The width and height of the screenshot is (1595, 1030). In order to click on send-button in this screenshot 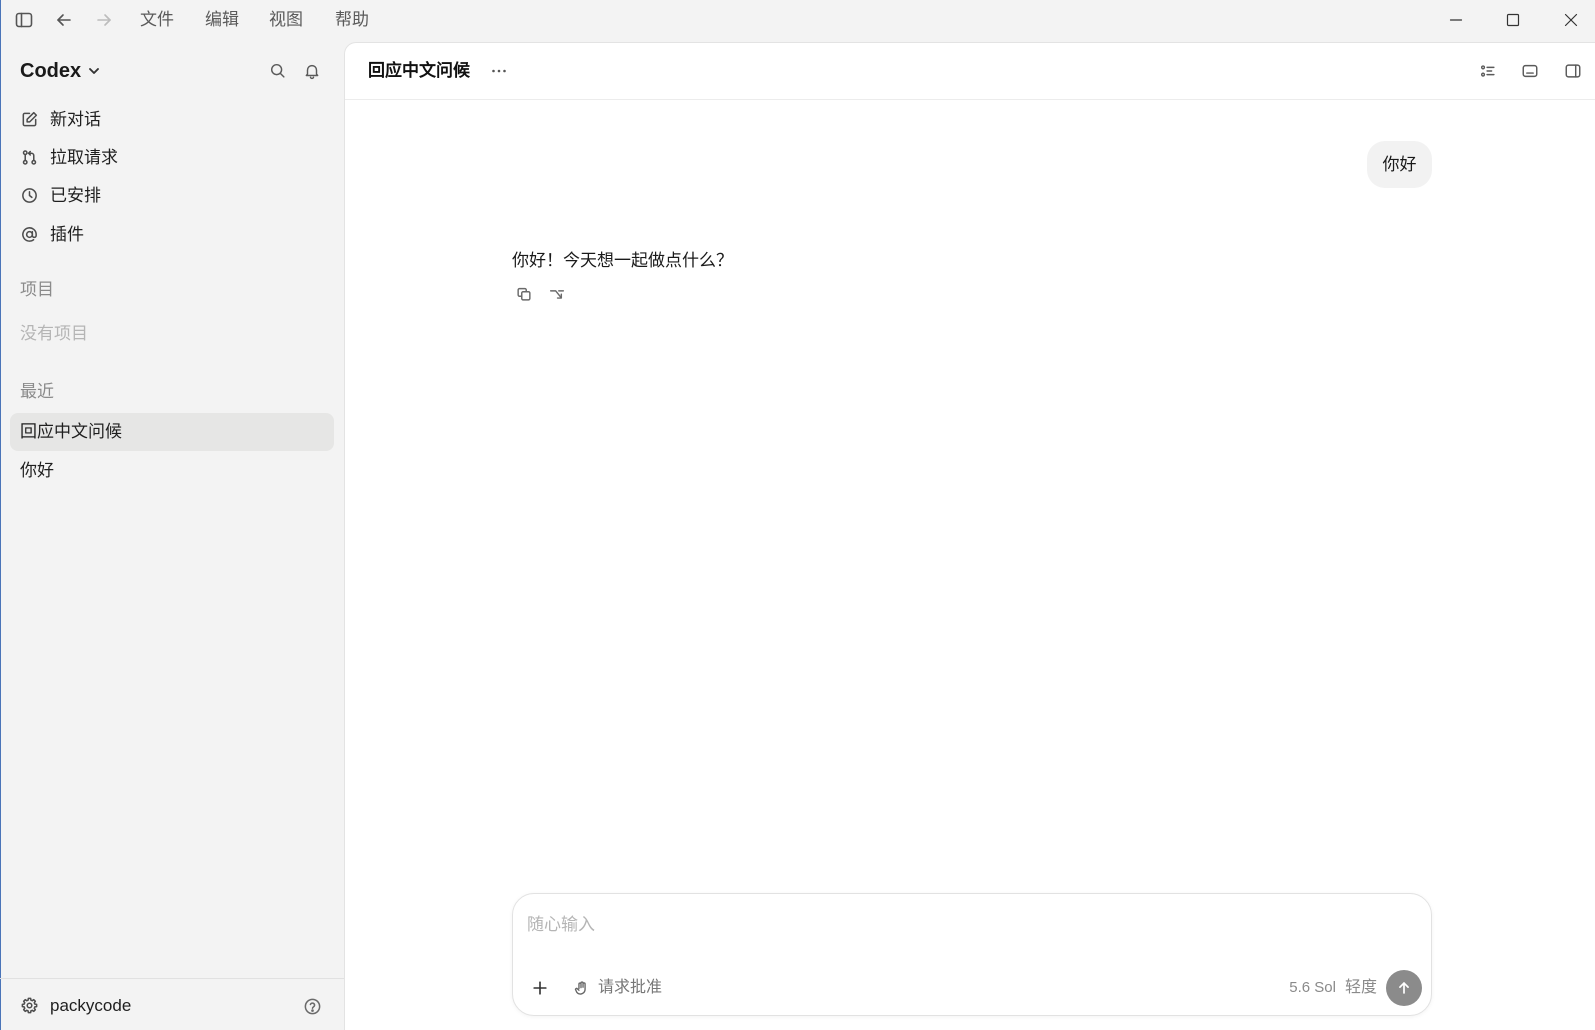, I will do `click(1404, 988)`.